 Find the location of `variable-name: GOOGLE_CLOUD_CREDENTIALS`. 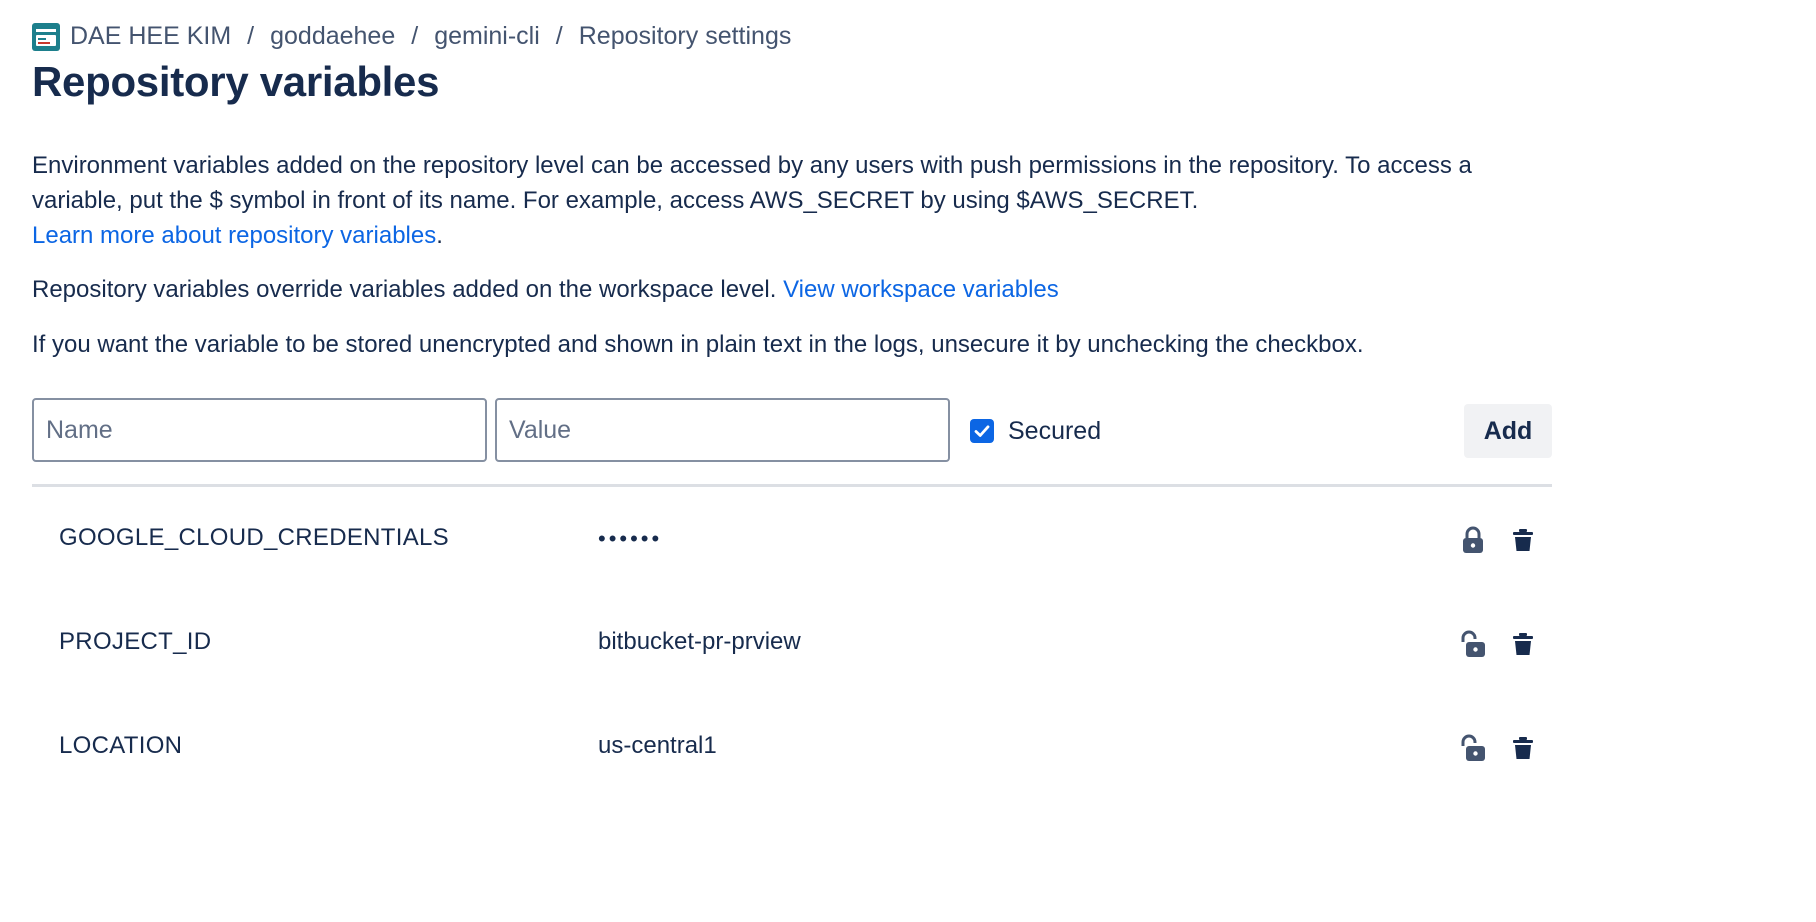

variable-name: GOOGLE_CLOUD_CREDENTIALS is located at coordinates (254, 537).